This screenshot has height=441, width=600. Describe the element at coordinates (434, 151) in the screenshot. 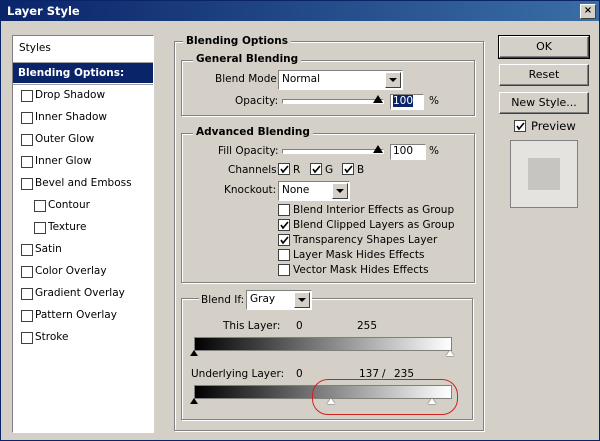

I see `fill-opacity-unit: %` at that location.